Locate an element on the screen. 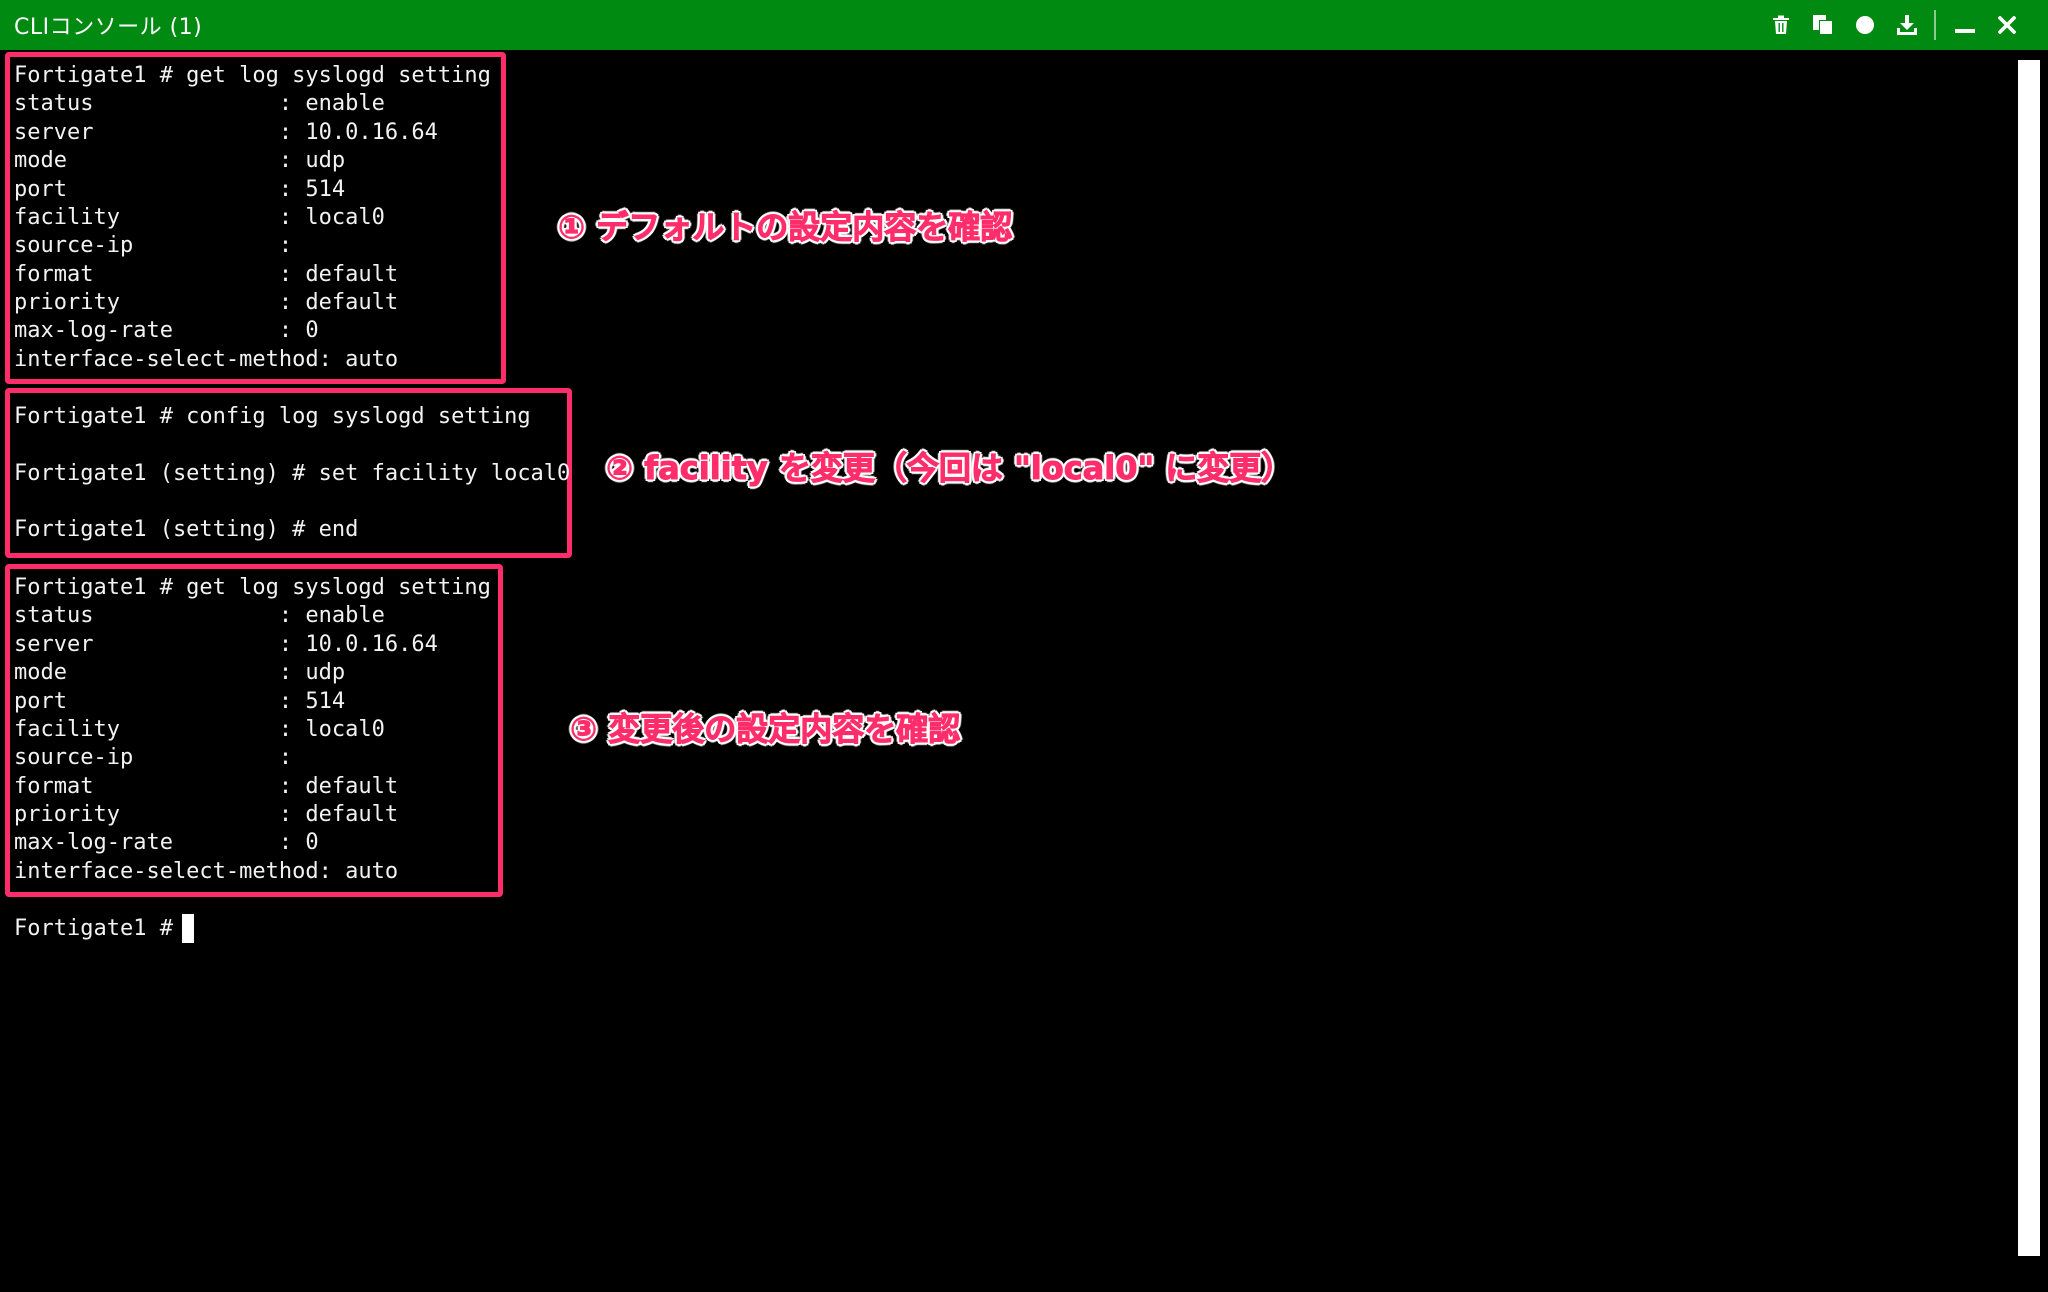  scrollbar is located at coordinates (2029, 658).